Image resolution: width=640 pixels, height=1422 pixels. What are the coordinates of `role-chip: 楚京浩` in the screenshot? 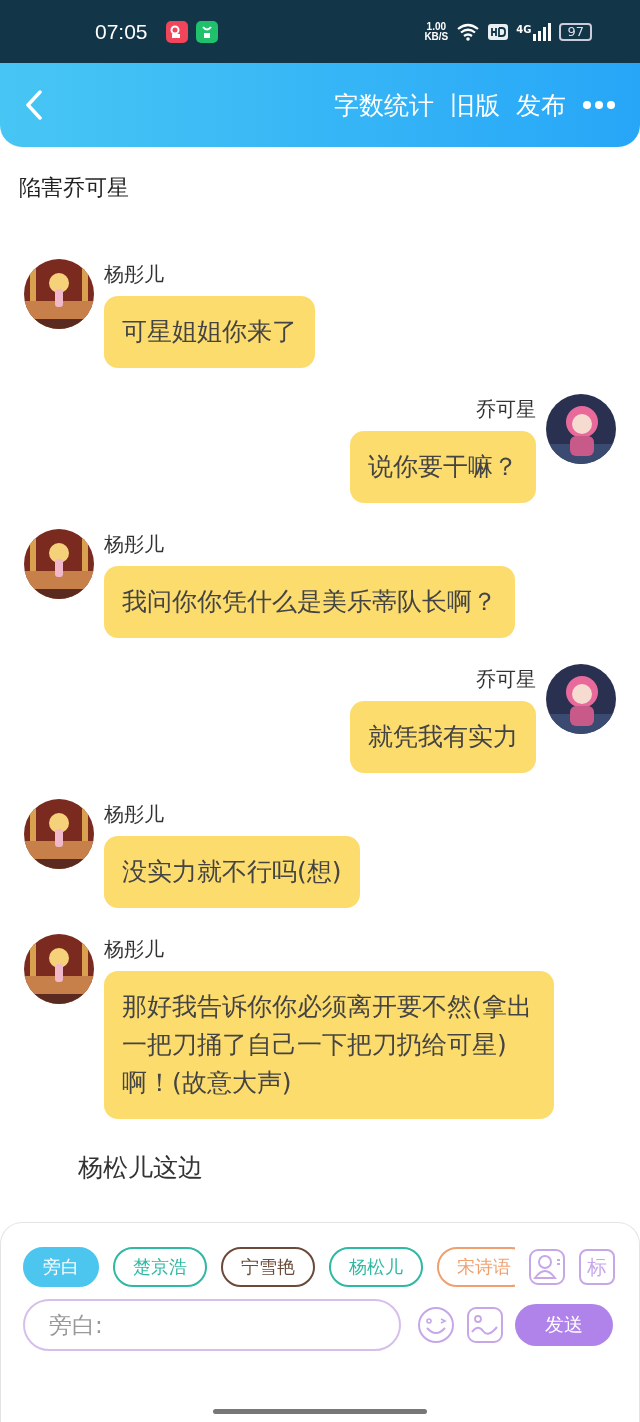 It's located at (160, 1267).